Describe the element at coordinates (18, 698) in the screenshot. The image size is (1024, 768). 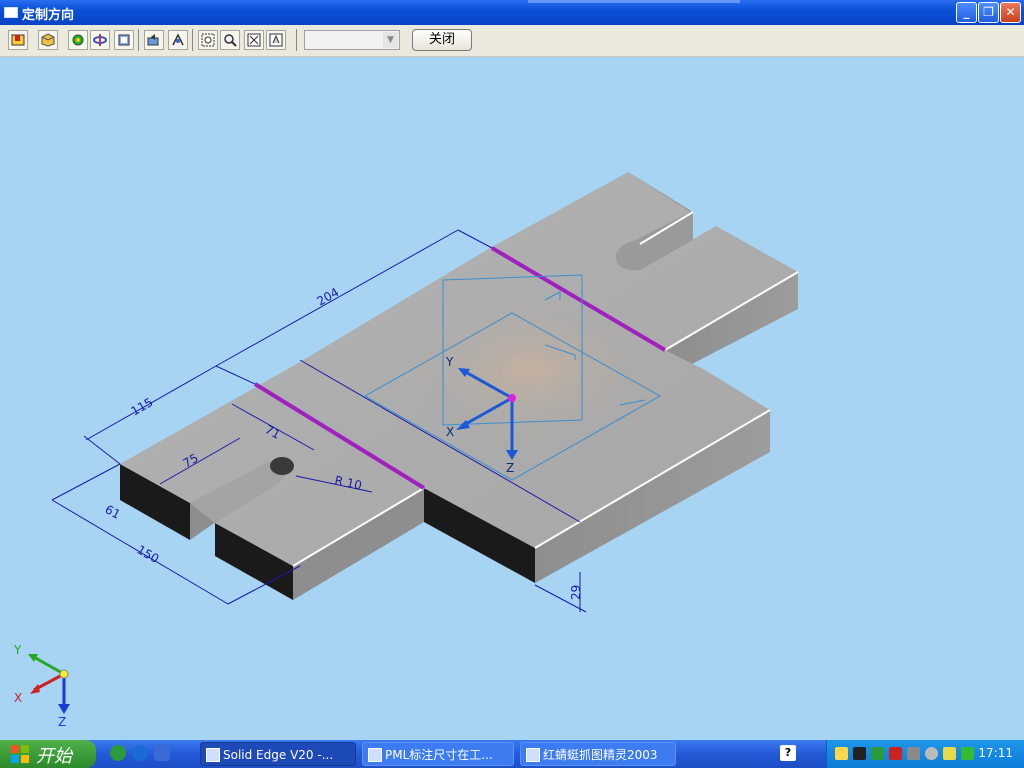
I see `triad-label-x: X` at that location.